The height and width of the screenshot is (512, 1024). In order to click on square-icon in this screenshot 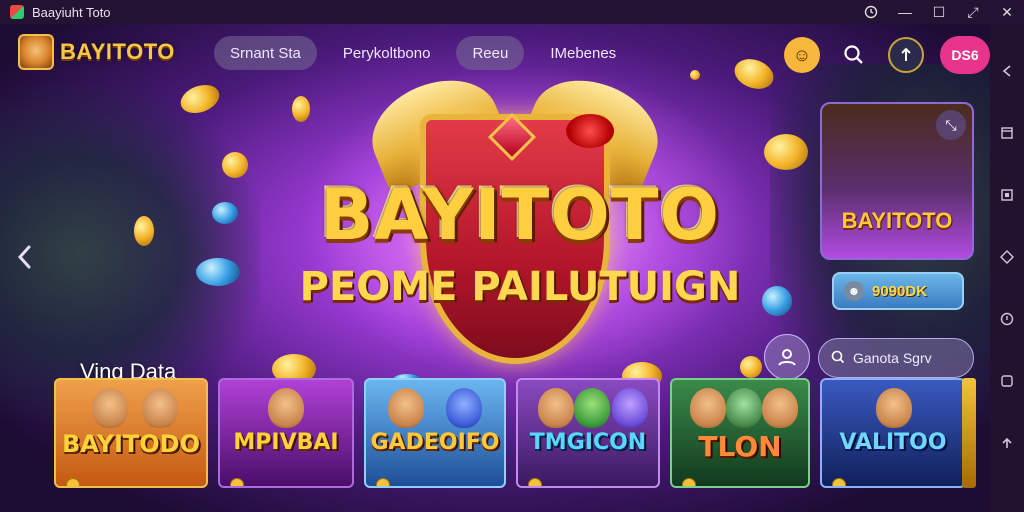, I will do `click(1007, 381)`.